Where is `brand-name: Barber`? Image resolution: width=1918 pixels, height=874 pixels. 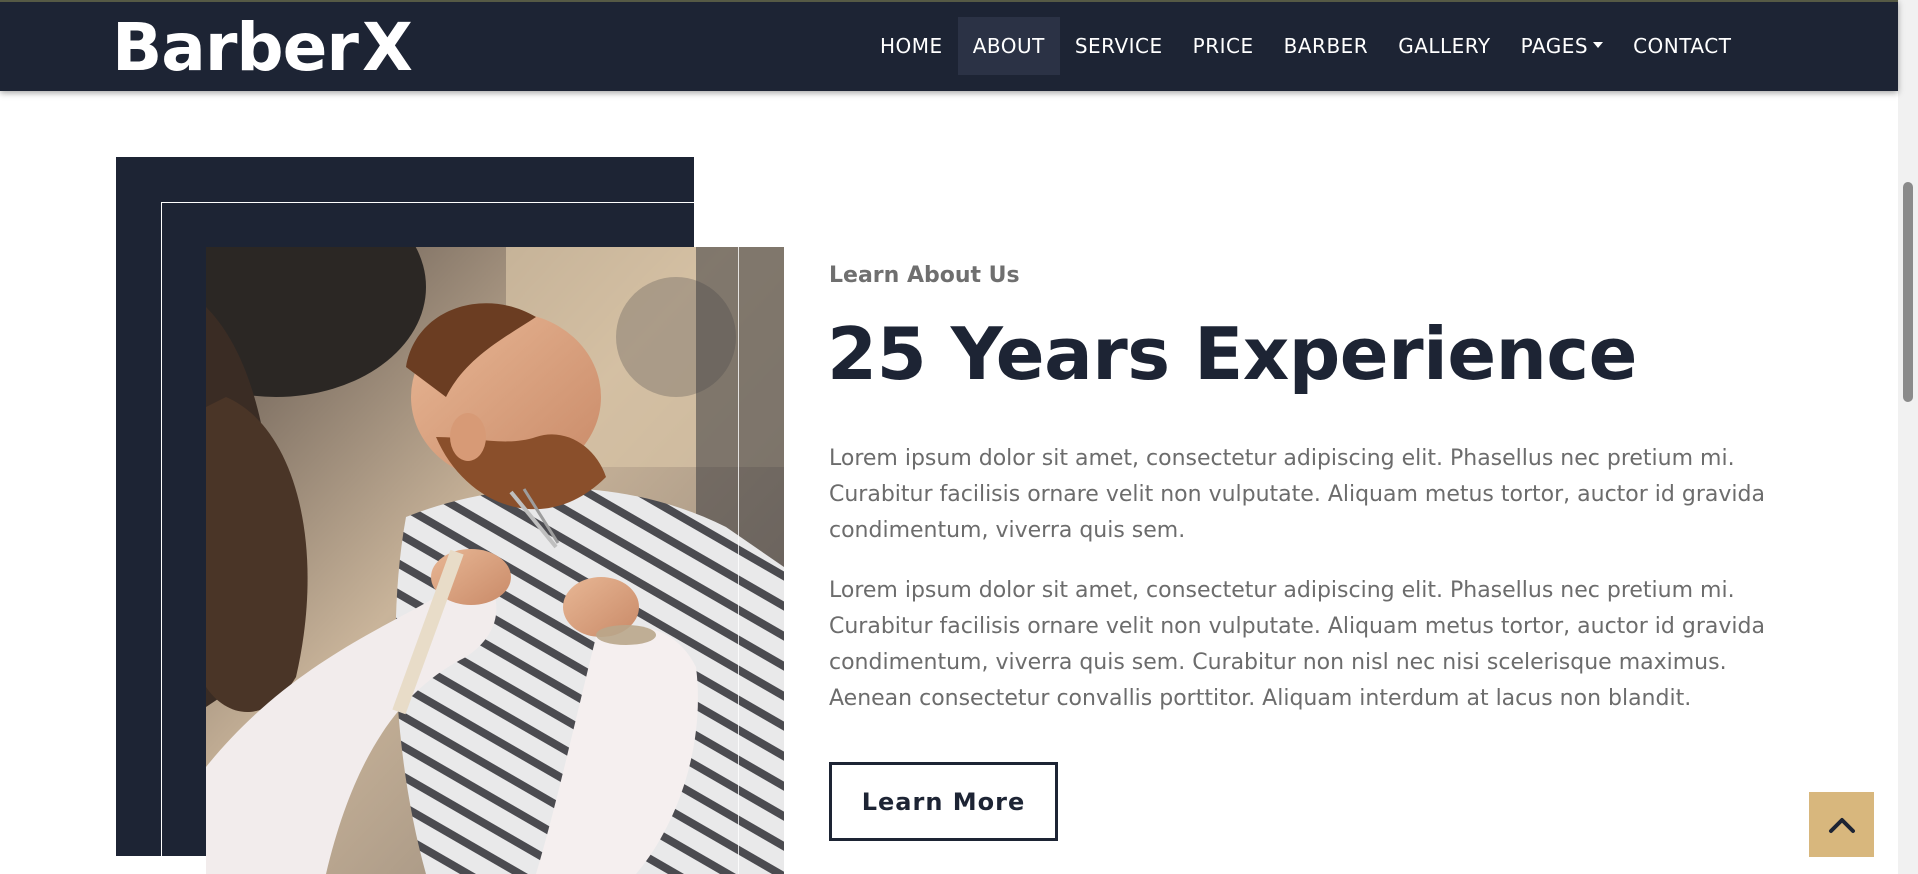
brand-name: Barber is located at coordinates (235, 47).